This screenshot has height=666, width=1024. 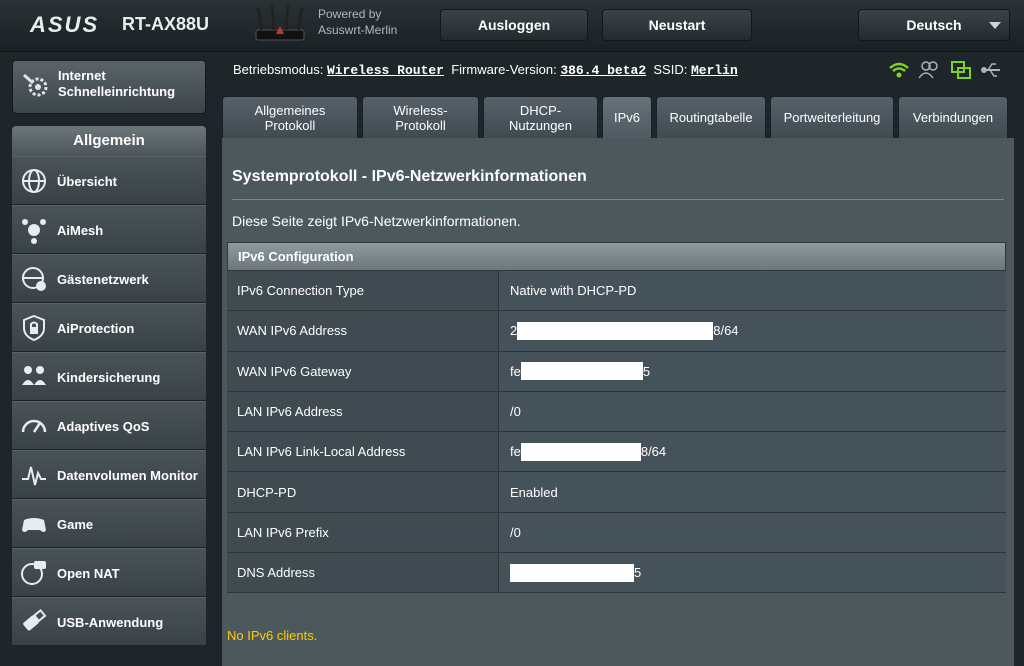 I want to click on powered-by-line2: Asuswrt-Merlin, so click(x=358, y=30).